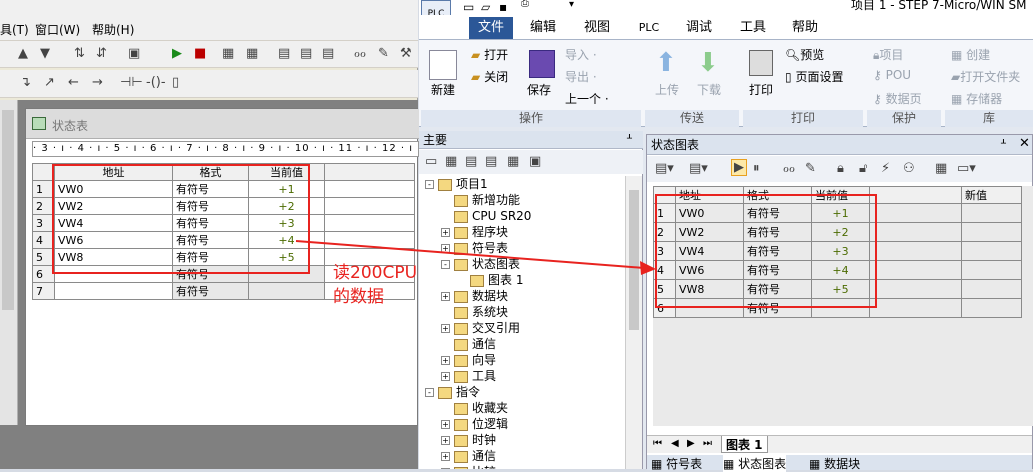 The image size is (1033, 472). What do you see at coordinates (375, 285) in the screenshot?
I see `annotation-text: 读200CPU 的数据` at bounding box center [375, 285].